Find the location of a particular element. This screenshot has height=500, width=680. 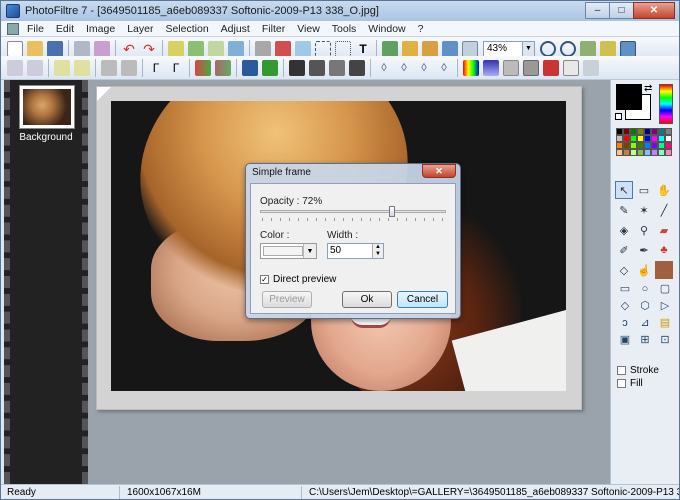

saturation-plus-icon is located at coordinates (203, 67).